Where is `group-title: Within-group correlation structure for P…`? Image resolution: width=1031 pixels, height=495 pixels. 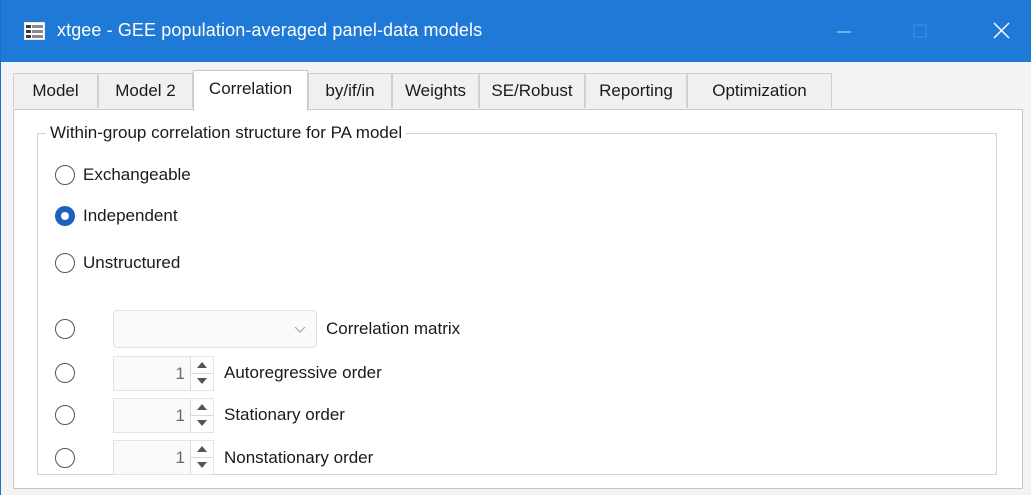
group-title: Within-group correlation structure for P… is located at coordinates (226, 133).